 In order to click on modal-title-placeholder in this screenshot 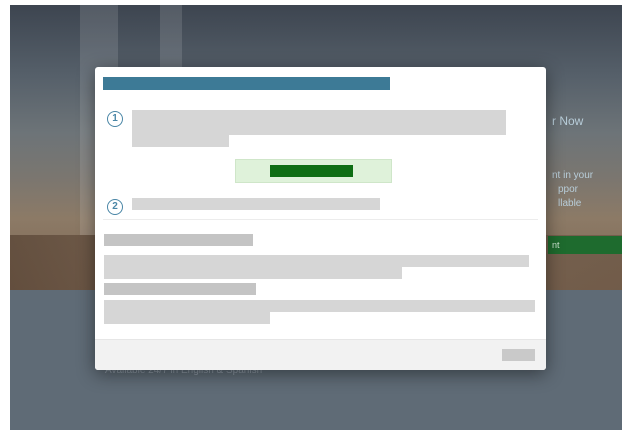, I will do `click(246, 83)`.